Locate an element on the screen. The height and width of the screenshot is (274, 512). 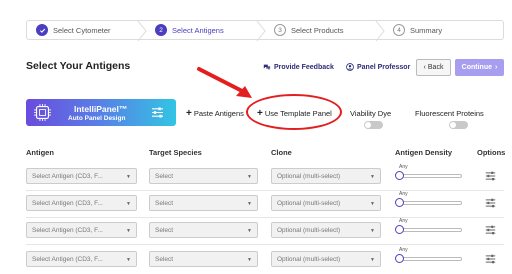
check-icon is located at coordinates (42, 30).